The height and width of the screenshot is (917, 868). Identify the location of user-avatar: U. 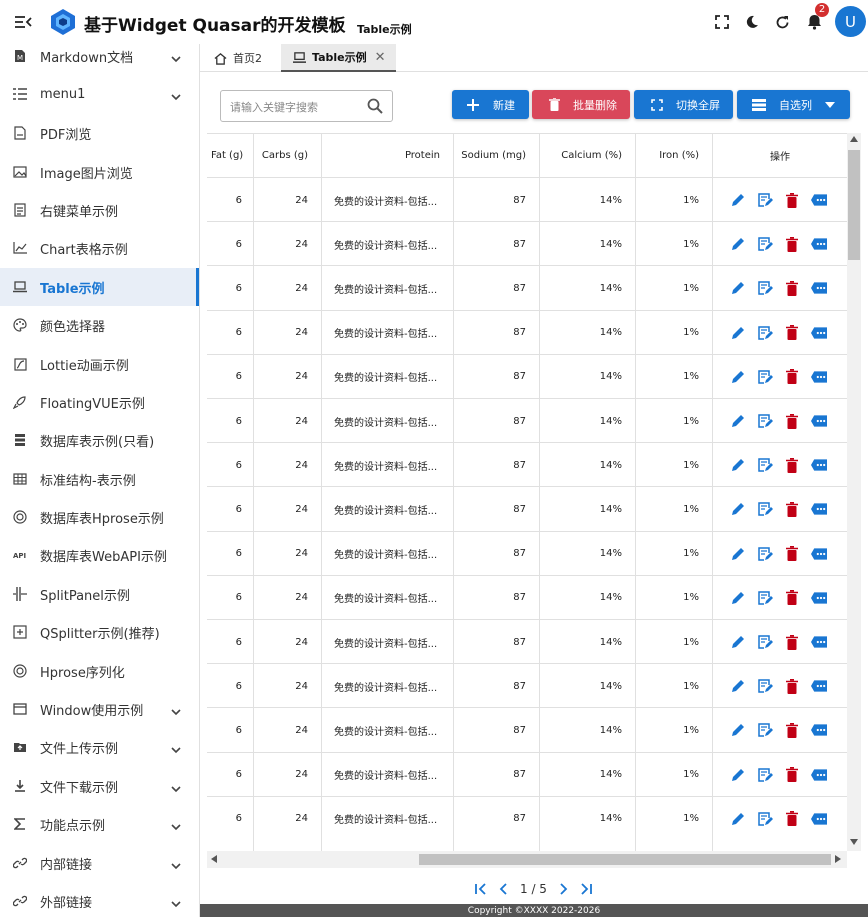
(850, 21).